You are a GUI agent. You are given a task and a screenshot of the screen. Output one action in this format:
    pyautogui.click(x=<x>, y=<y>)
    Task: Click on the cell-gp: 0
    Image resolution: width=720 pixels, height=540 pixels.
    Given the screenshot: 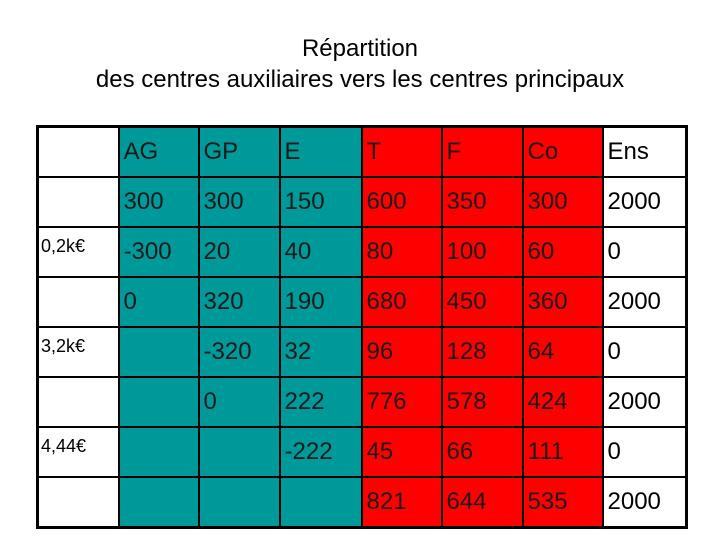 What is the action you would take?
    pyautogui.click(x=239, y=402)
    